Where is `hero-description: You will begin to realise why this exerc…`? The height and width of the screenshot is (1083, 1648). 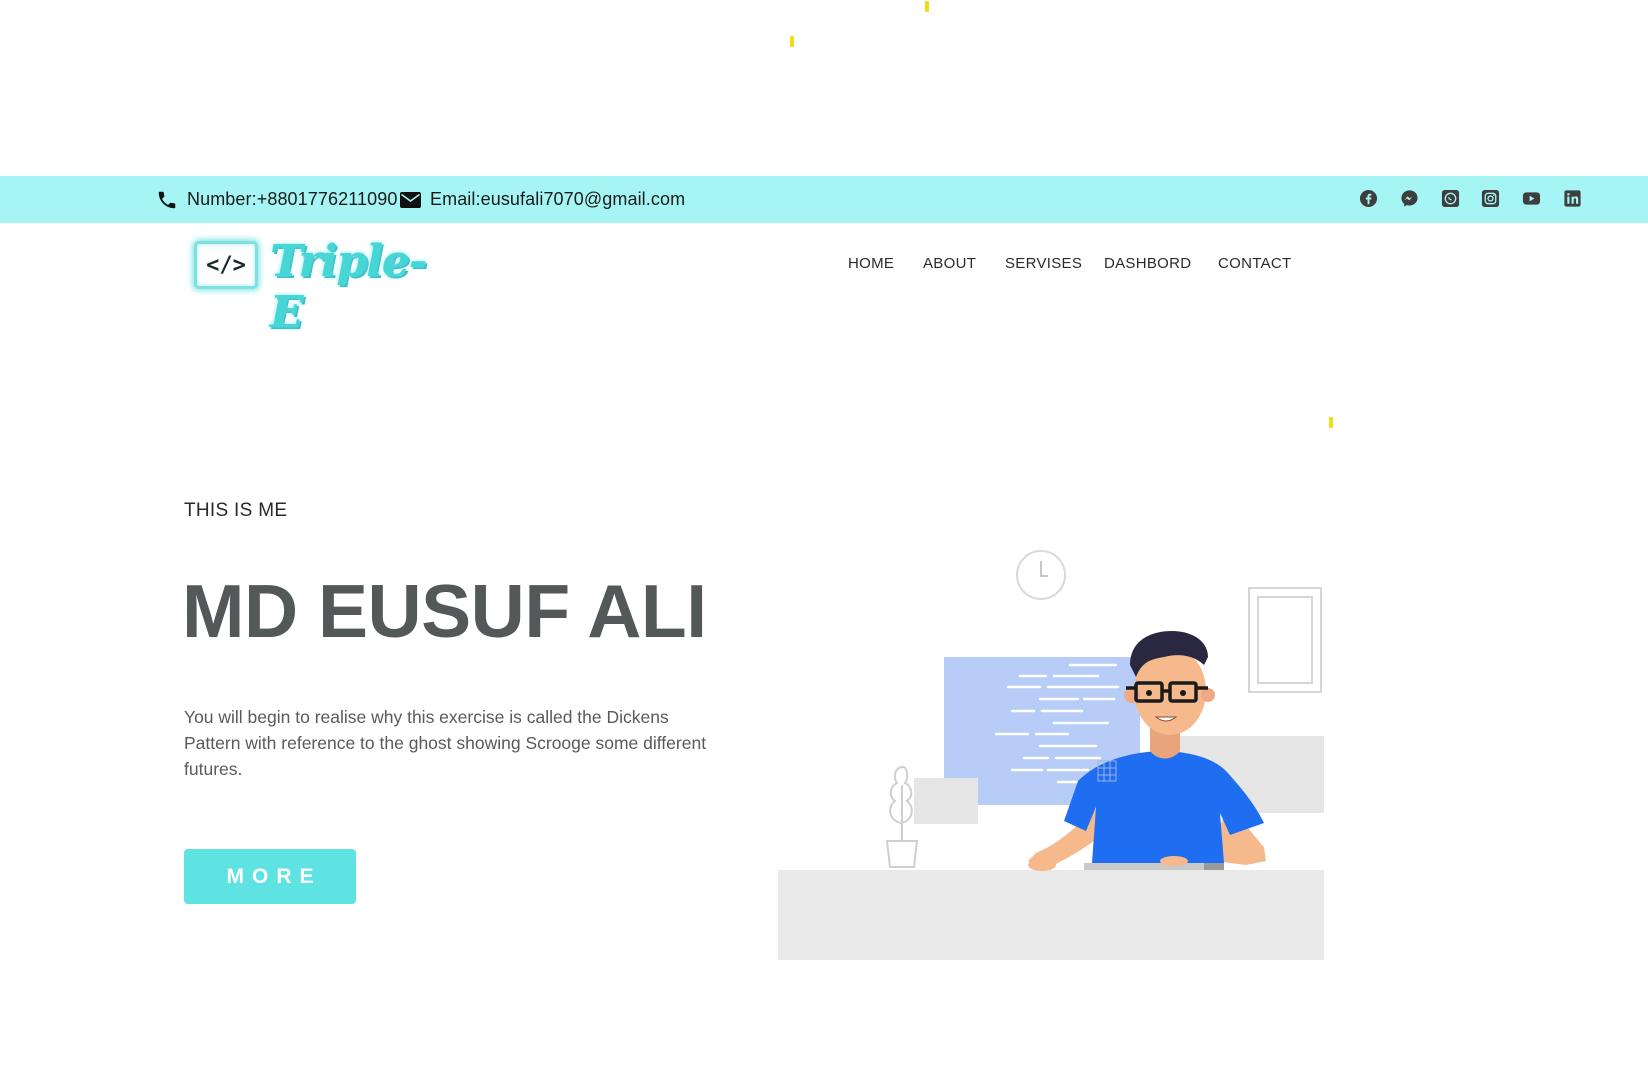
hero-description: You will begin to realise why this exerc… is located at coordinates (445, 743).